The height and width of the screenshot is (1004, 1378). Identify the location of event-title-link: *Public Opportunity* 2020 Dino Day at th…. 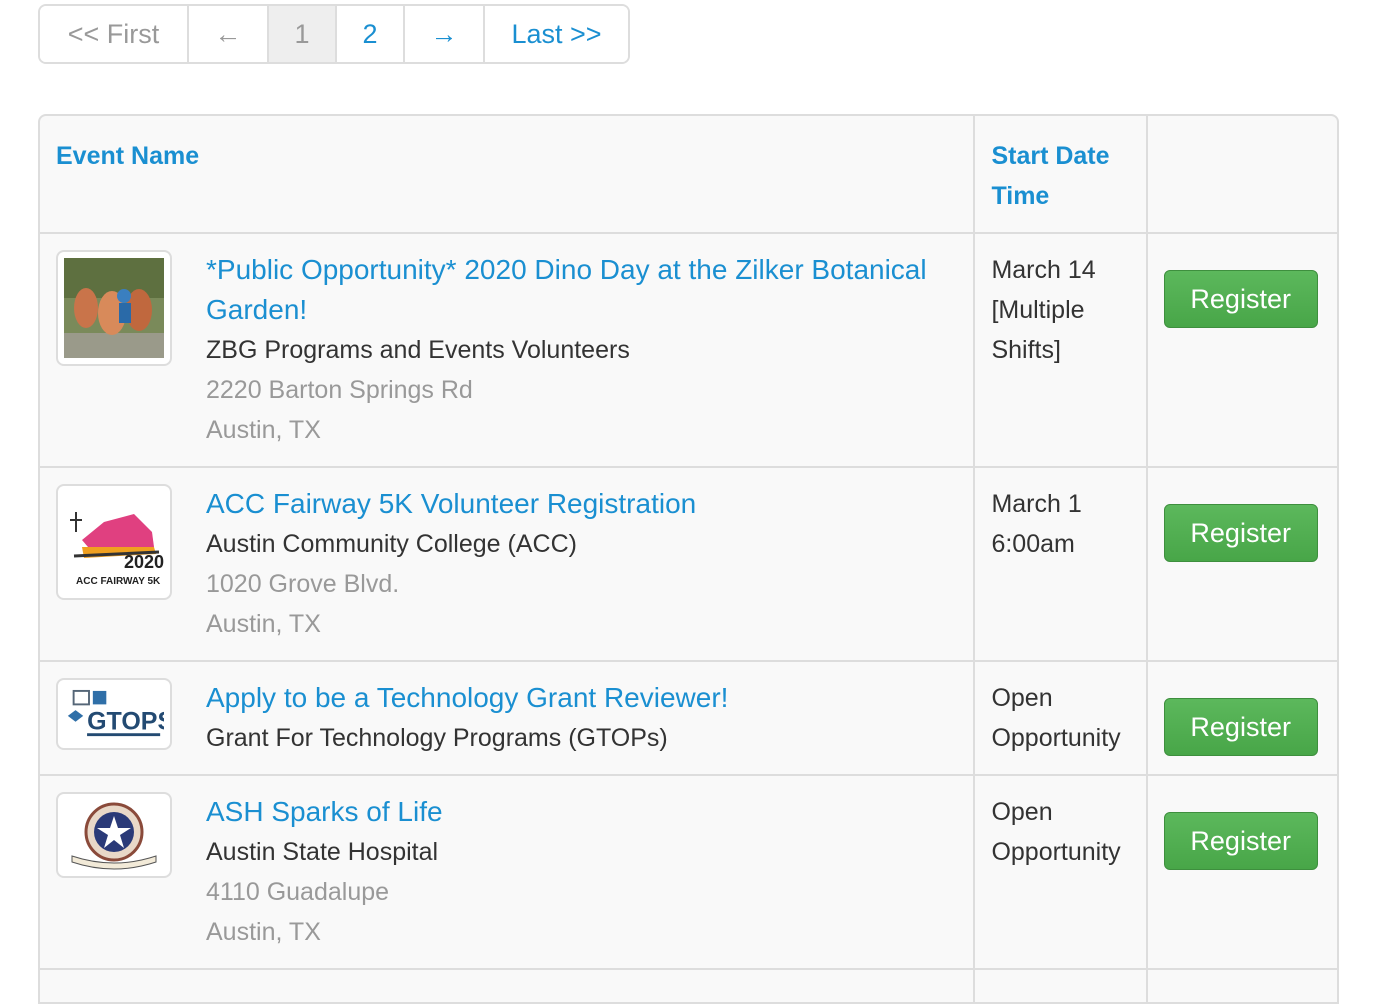
(581, 290).